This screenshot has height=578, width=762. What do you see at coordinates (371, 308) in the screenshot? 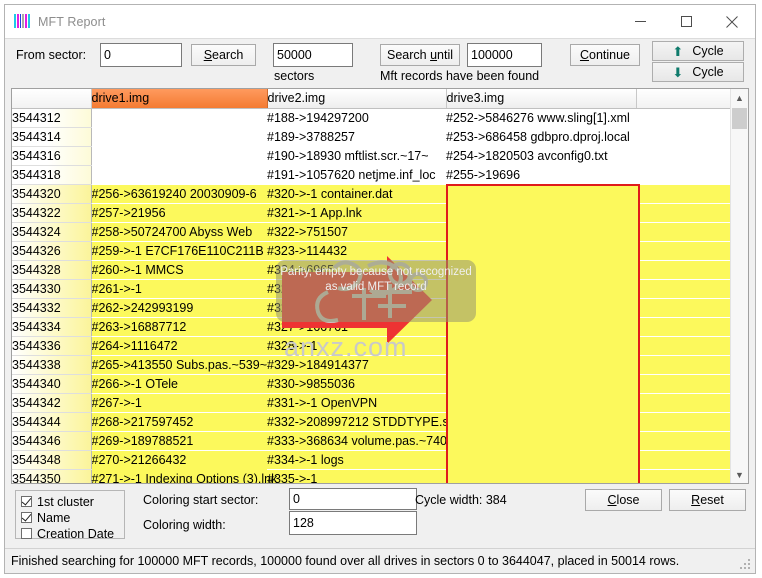
I see `table-row: 3544332 #262->242993199 #326->-1` at bounding box center [371, 308].